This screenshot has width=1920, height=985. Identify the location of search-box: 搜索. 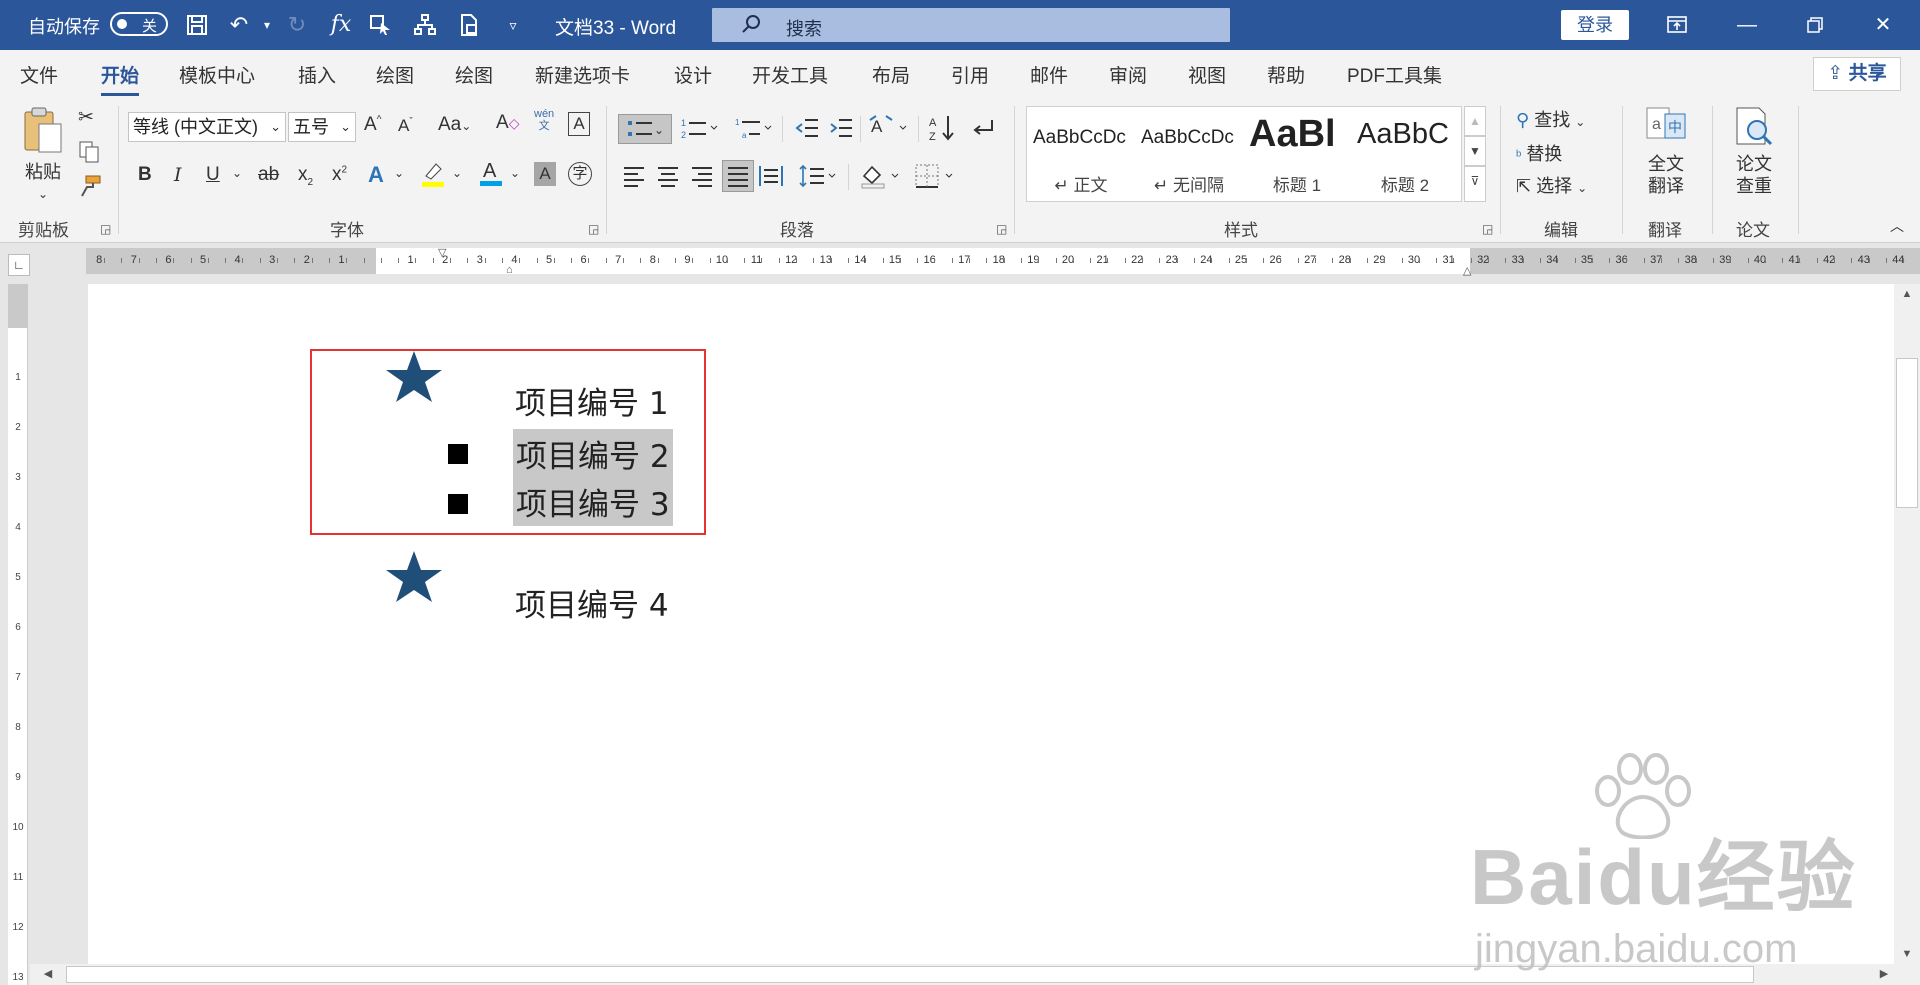
(971, 25).